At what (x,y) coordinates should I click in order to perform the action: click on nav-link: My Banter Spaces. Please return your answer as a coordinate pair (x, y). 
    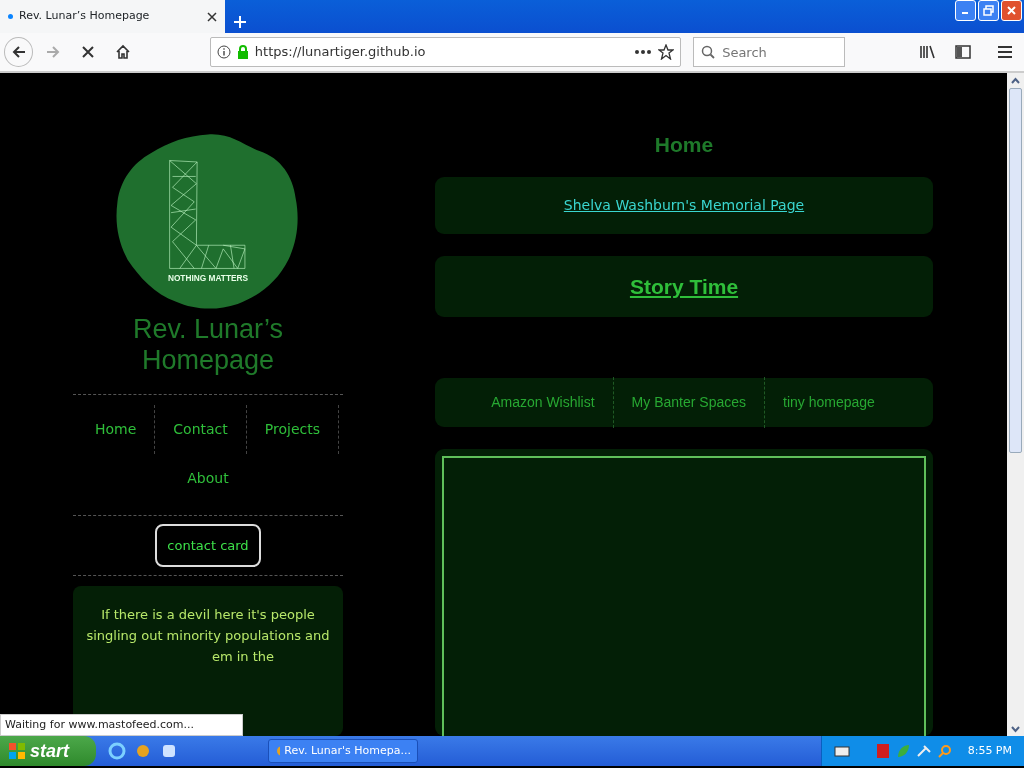
    Looking at the image, I should click on (689, 402).